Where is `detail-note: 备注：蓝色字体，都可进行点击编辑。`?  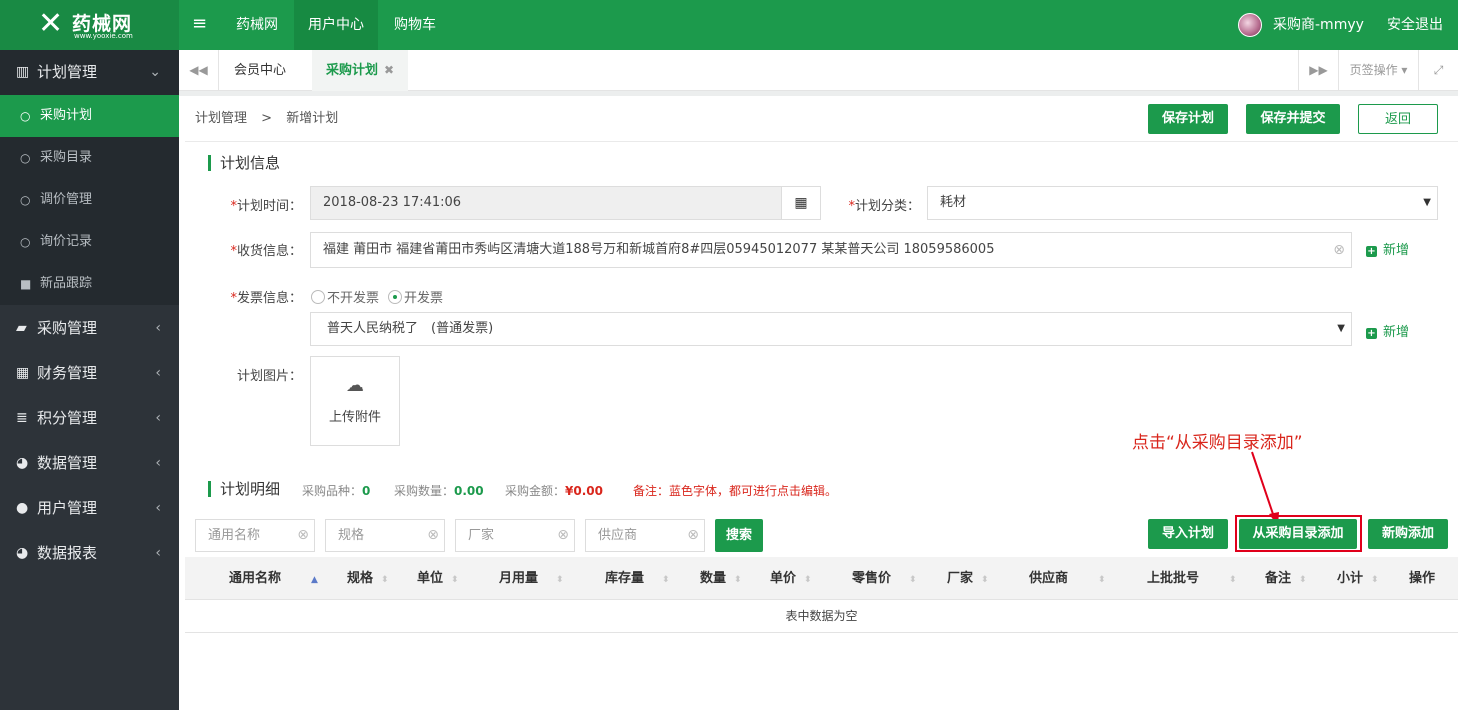
detail-note: 备注：蓝色字体，都可进行点击编辑。 is located at coordinates (735, 491).